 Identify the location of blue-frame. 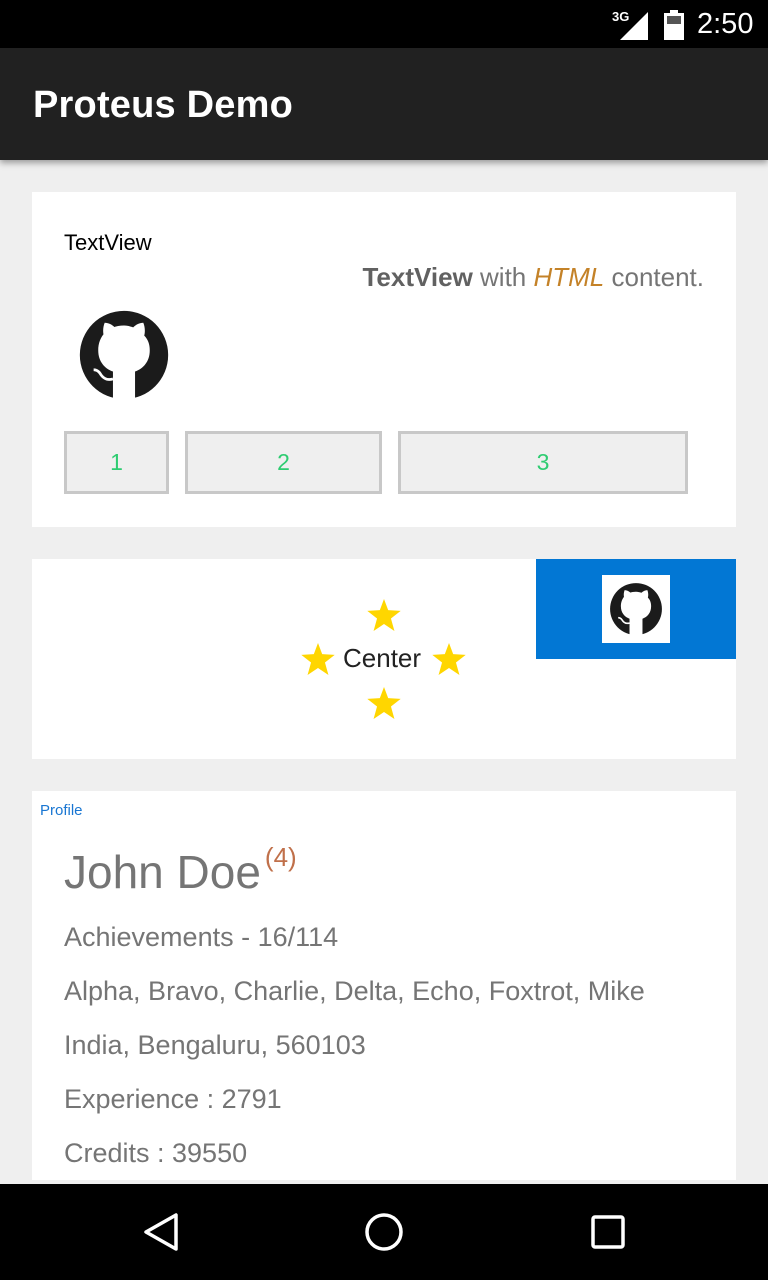
(636, 609).